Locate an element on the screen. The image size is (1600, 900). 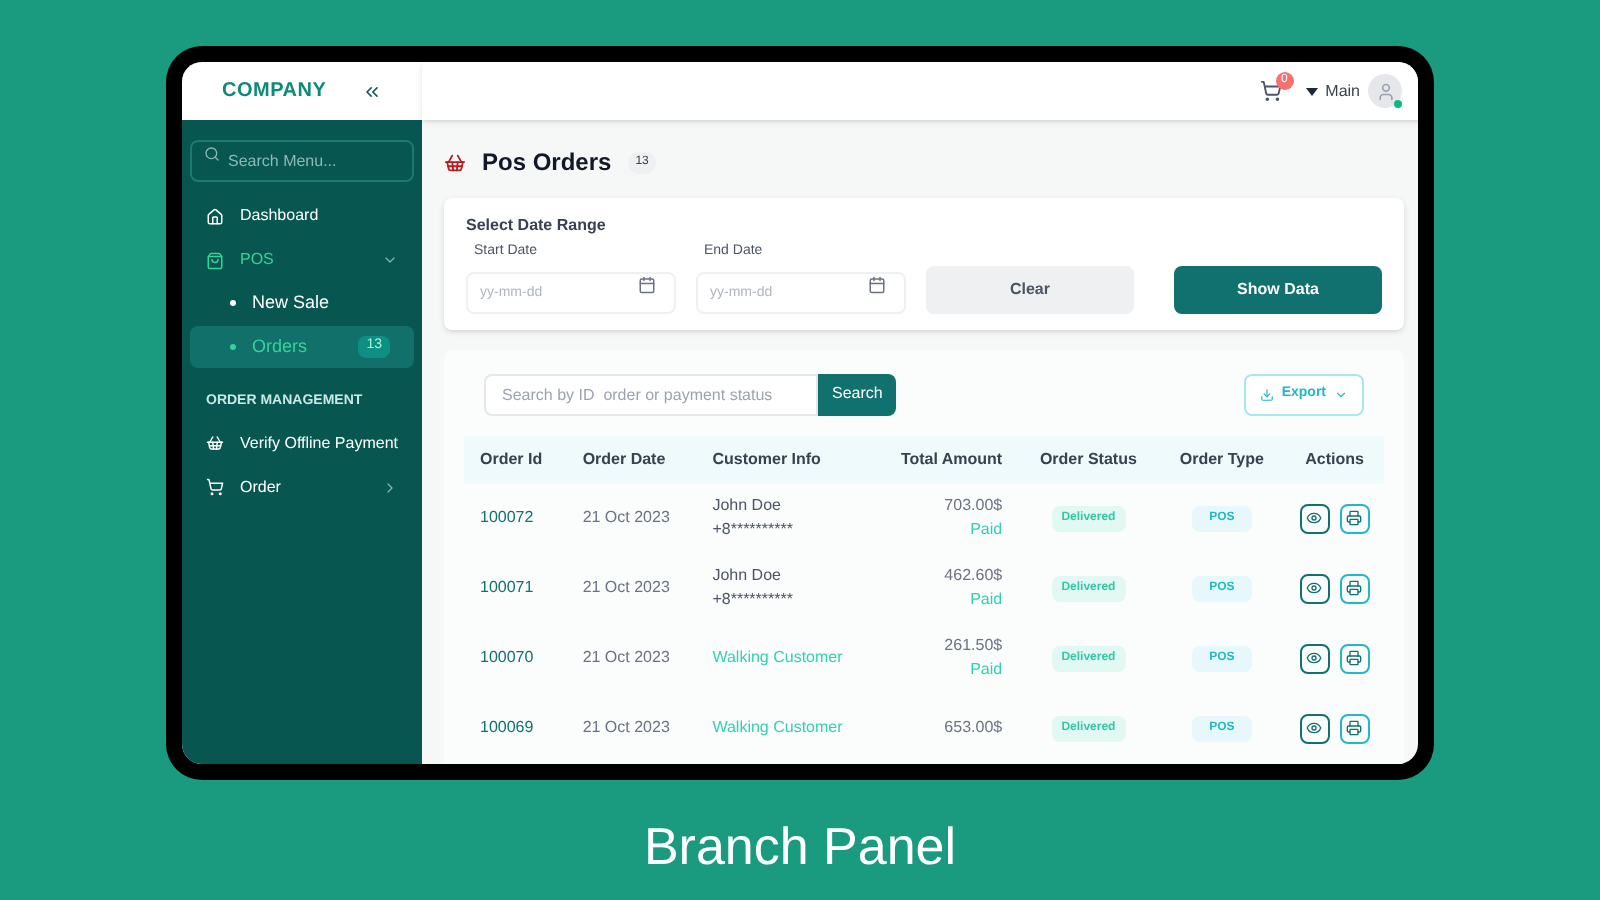
order-id-link: 100069 is located at coordinates (515, 728).